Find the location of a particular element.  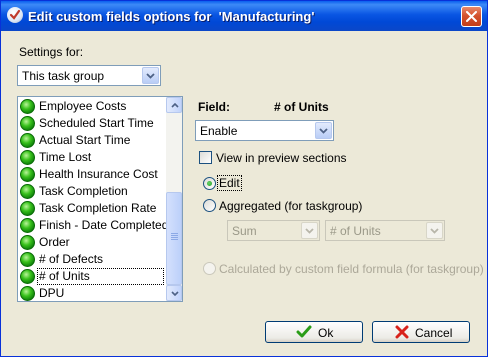

list-item: Scheduled Start Time is located at coordinates (92, 123).